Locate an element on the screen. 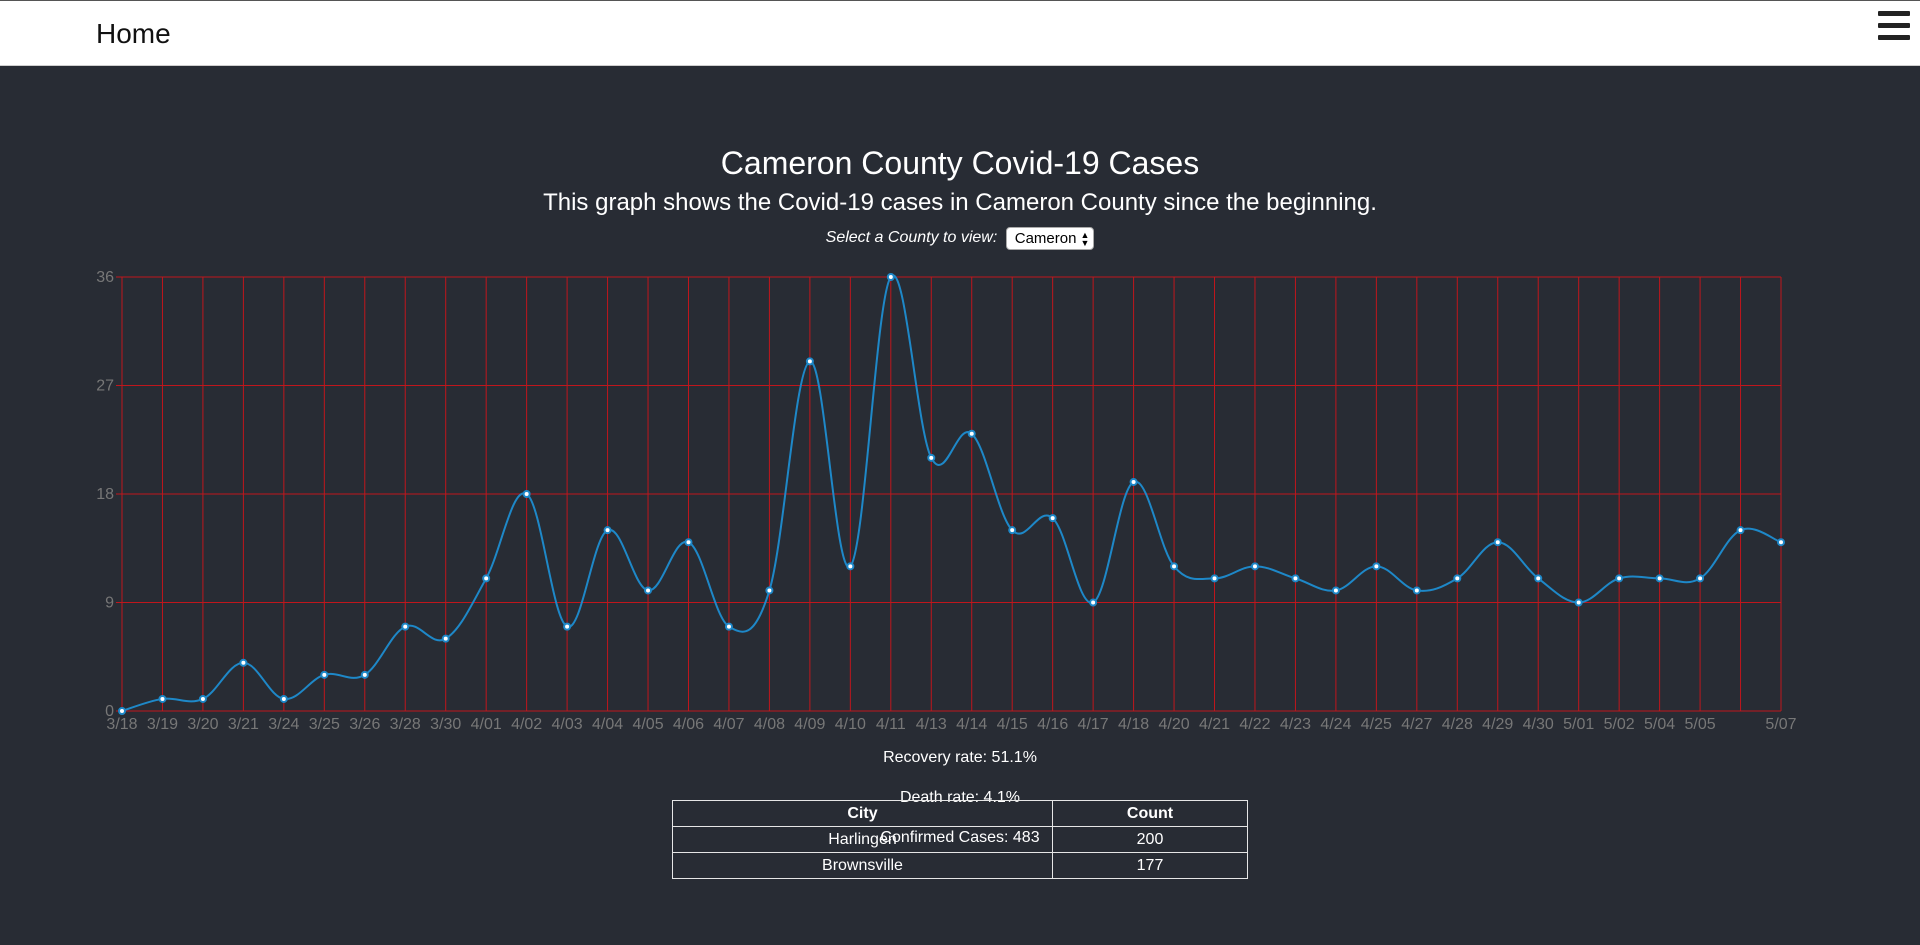 The height and width of the screenshot is (945, 1920). x-tick-label: 4/04 is located at coordinates (607, 724).